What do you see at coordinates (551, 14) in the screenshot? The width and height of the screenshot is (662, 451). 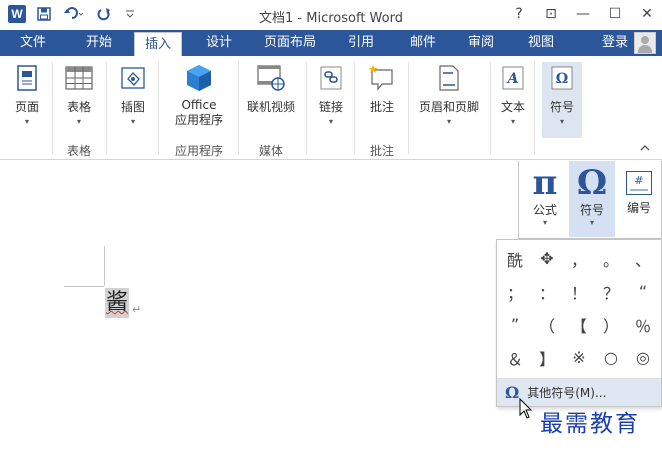 I see `ribbon-display-options-button: ⊡` at bounding box center [551, 14].